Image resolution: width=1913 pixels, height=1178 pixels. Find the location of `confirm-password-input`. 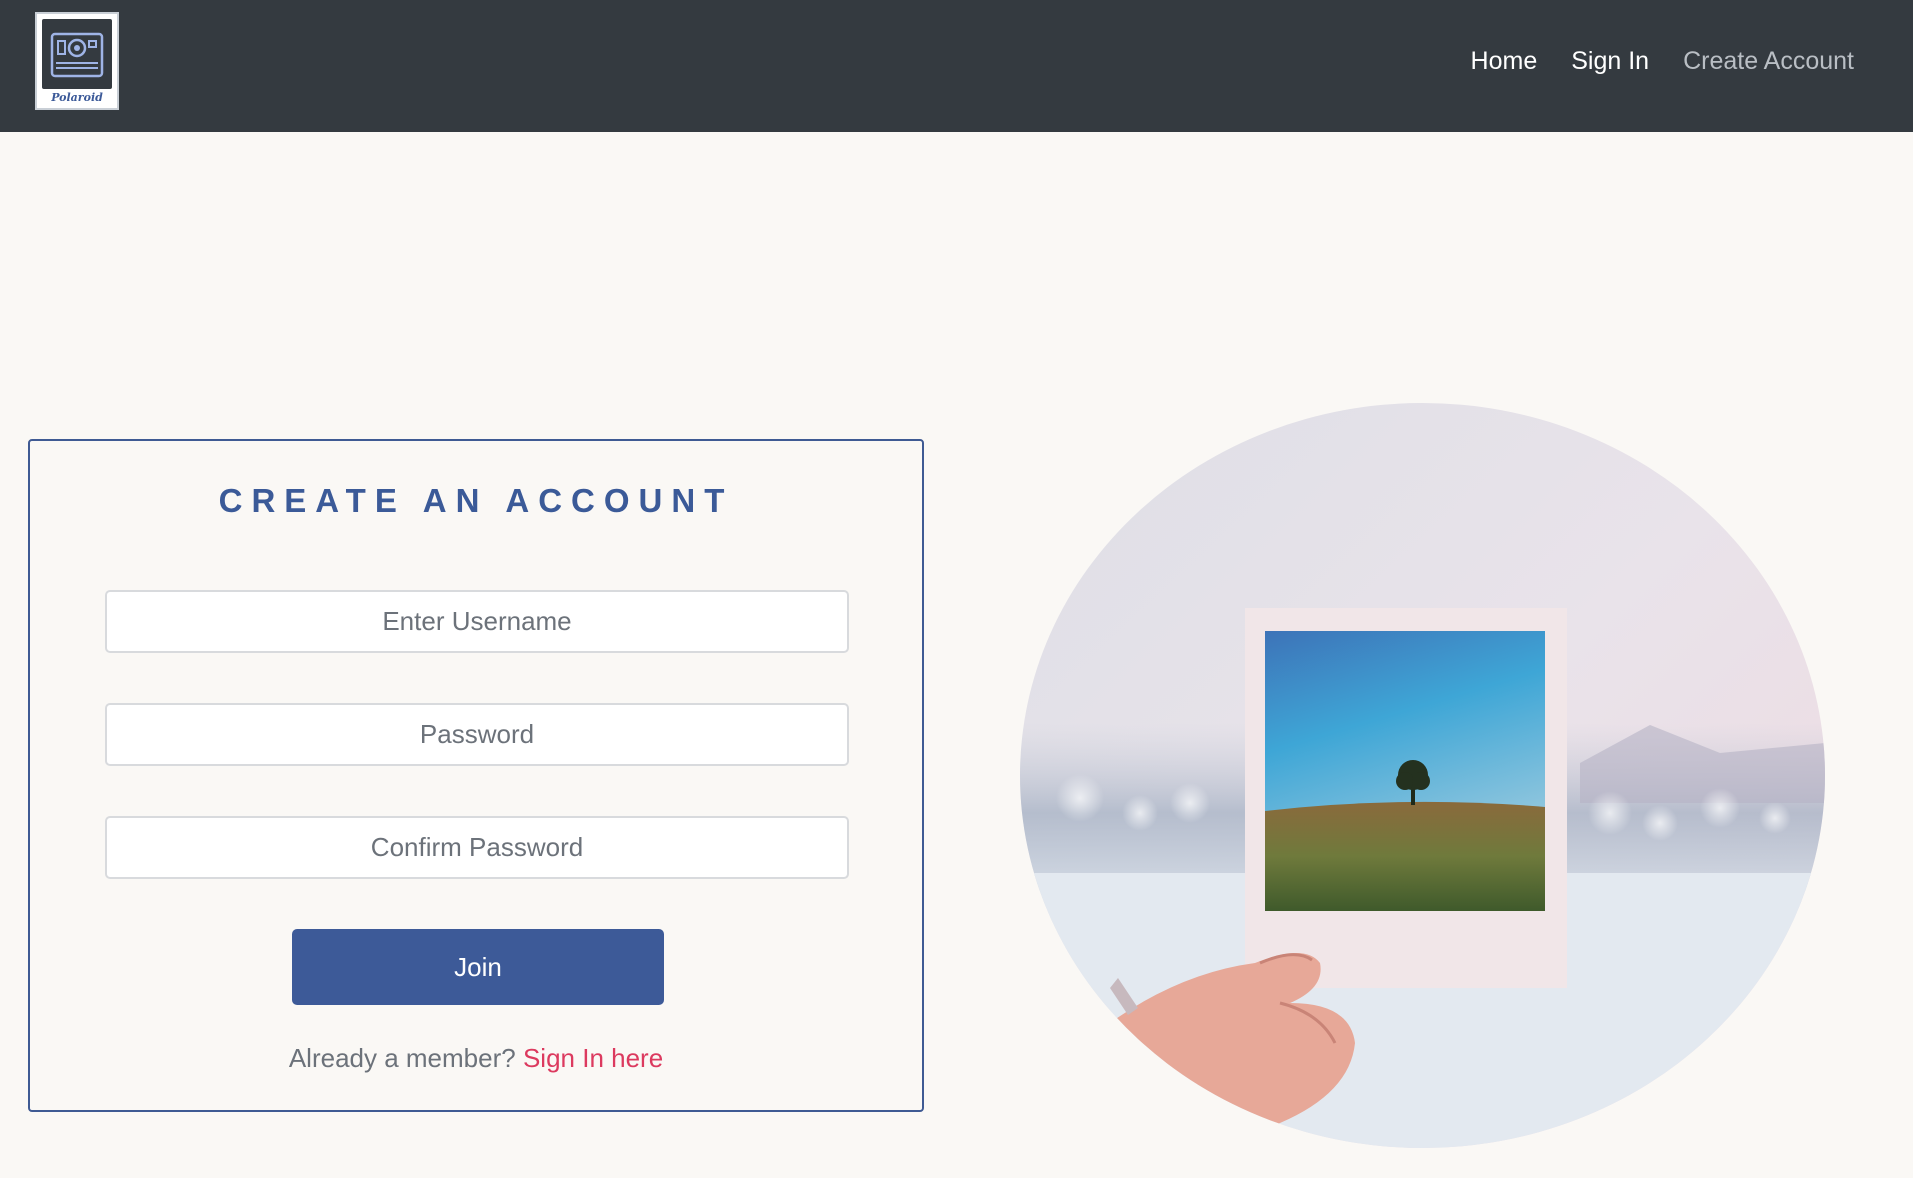

confirm-password-input is located at coordinates (477, 847).